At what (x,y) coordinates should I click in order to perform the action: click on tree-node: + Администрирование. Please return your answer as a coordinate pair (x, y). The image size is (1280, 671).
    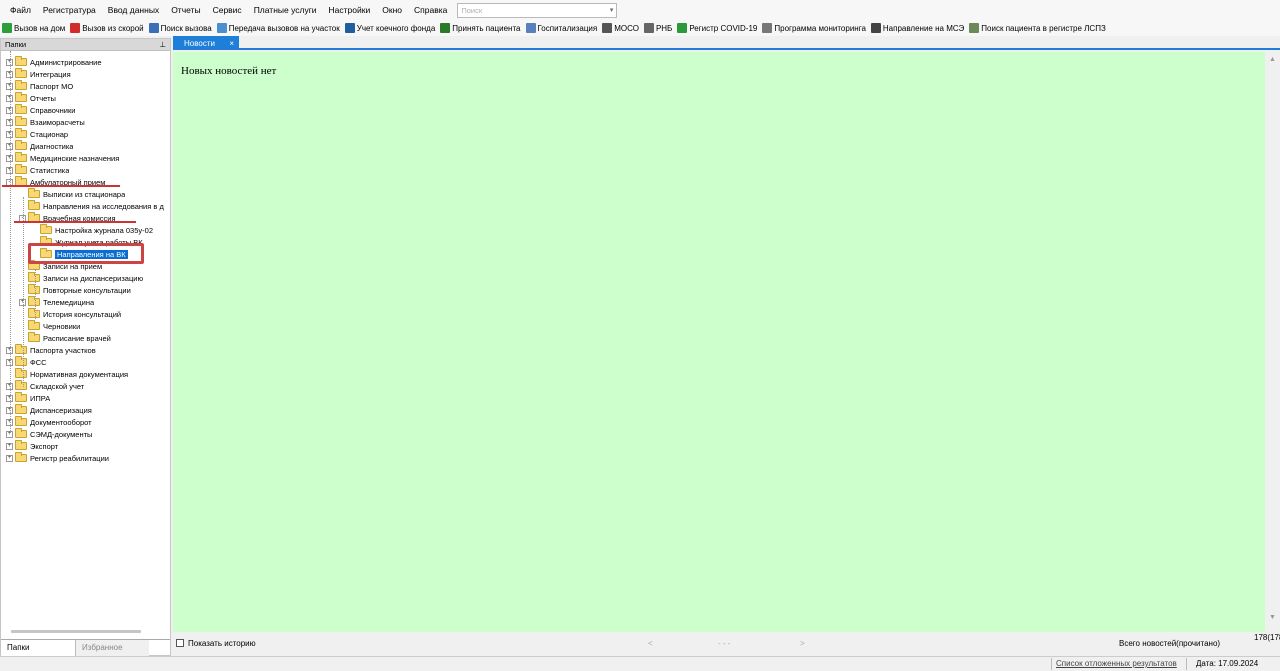
    Looking at the image, I should click on (85, 62).